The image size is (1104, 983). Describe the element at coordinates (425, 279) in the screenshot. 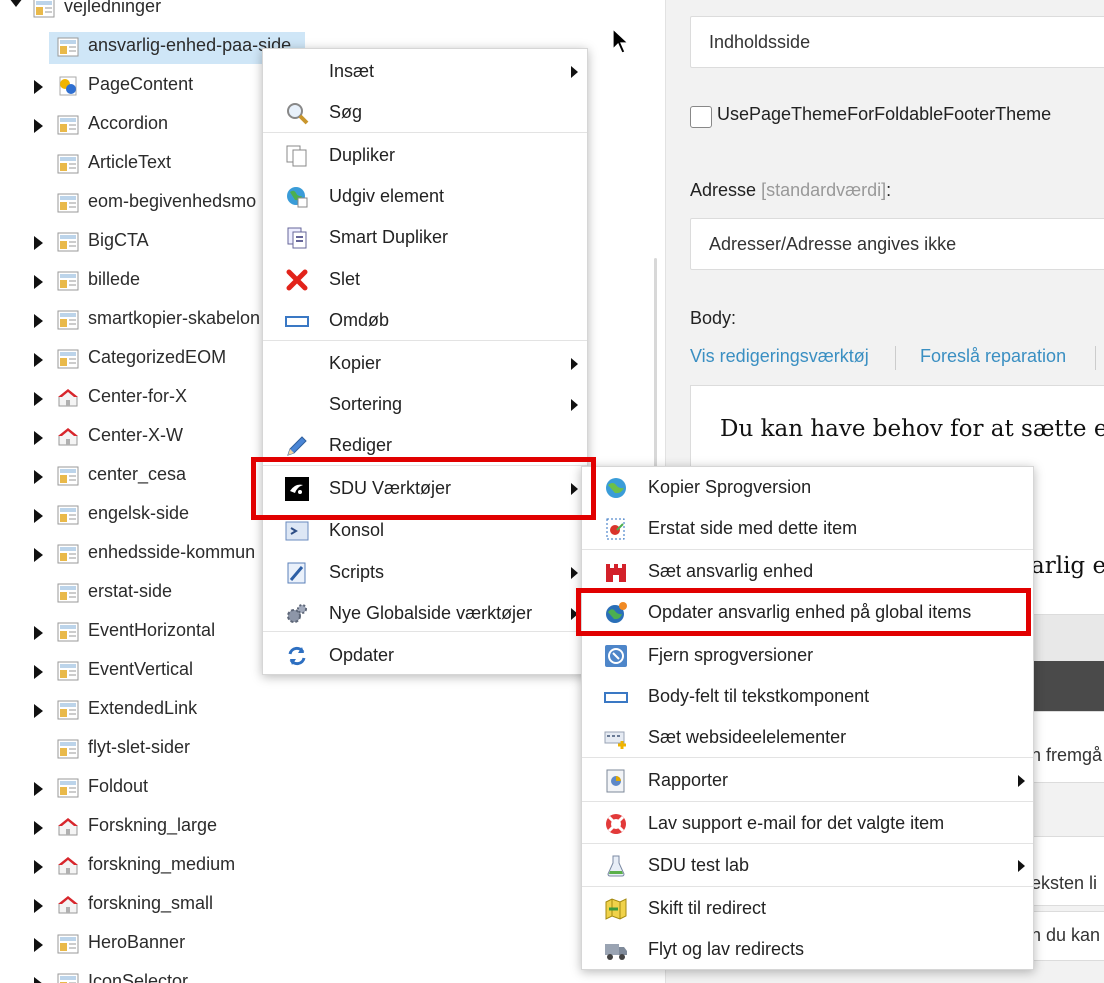

I see `menu-item-slet: Slet` at that location.